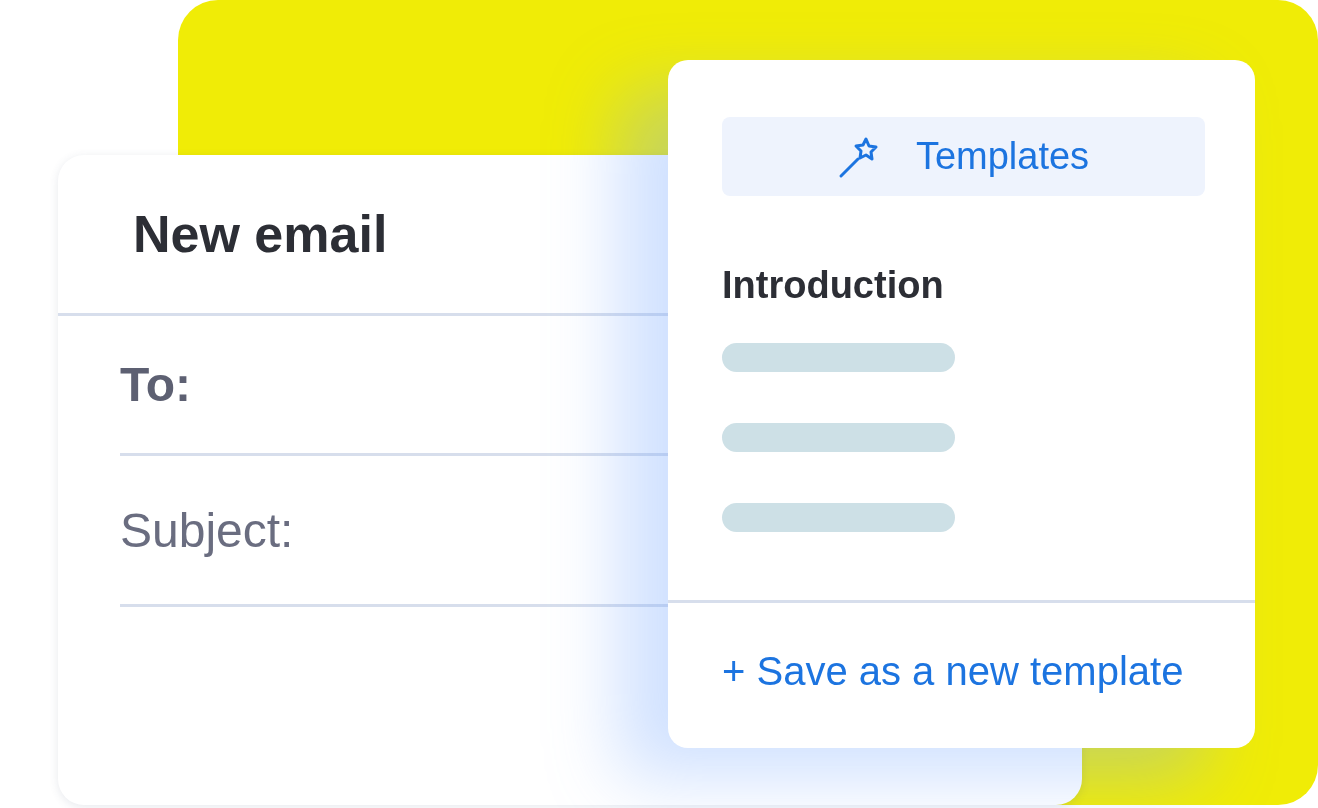  I want to click on save-template-link: + Save as a new template, so click(953, 671).